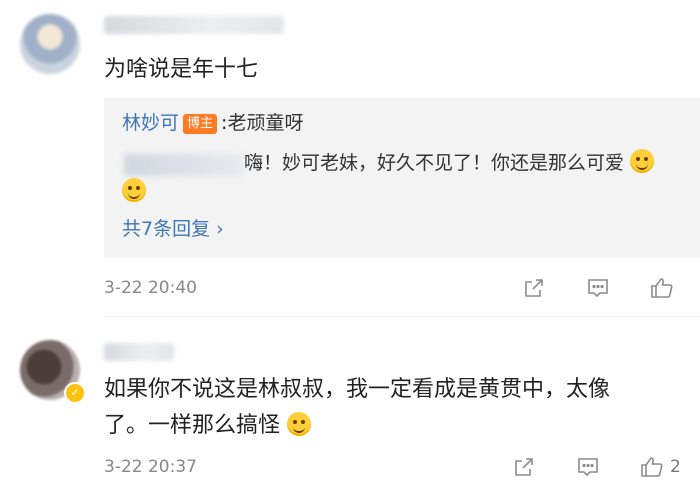 This screenshot has height=487, width=700. I want to click on comment-text-line-2: 了。一样那么搞怪, so click(399, 426).